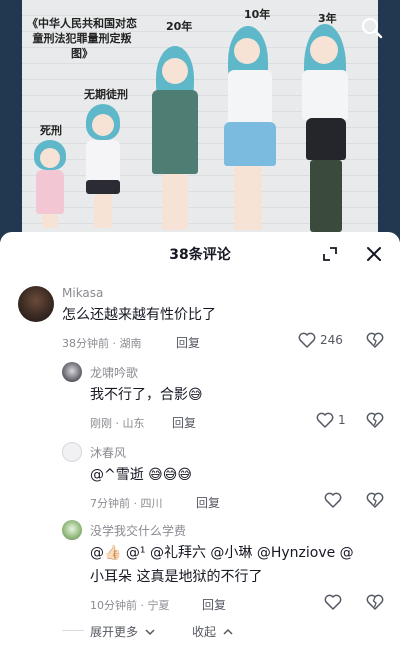 This screenshot has width=400, height=652. I want to click on like-count: 246, so click(331, 340).